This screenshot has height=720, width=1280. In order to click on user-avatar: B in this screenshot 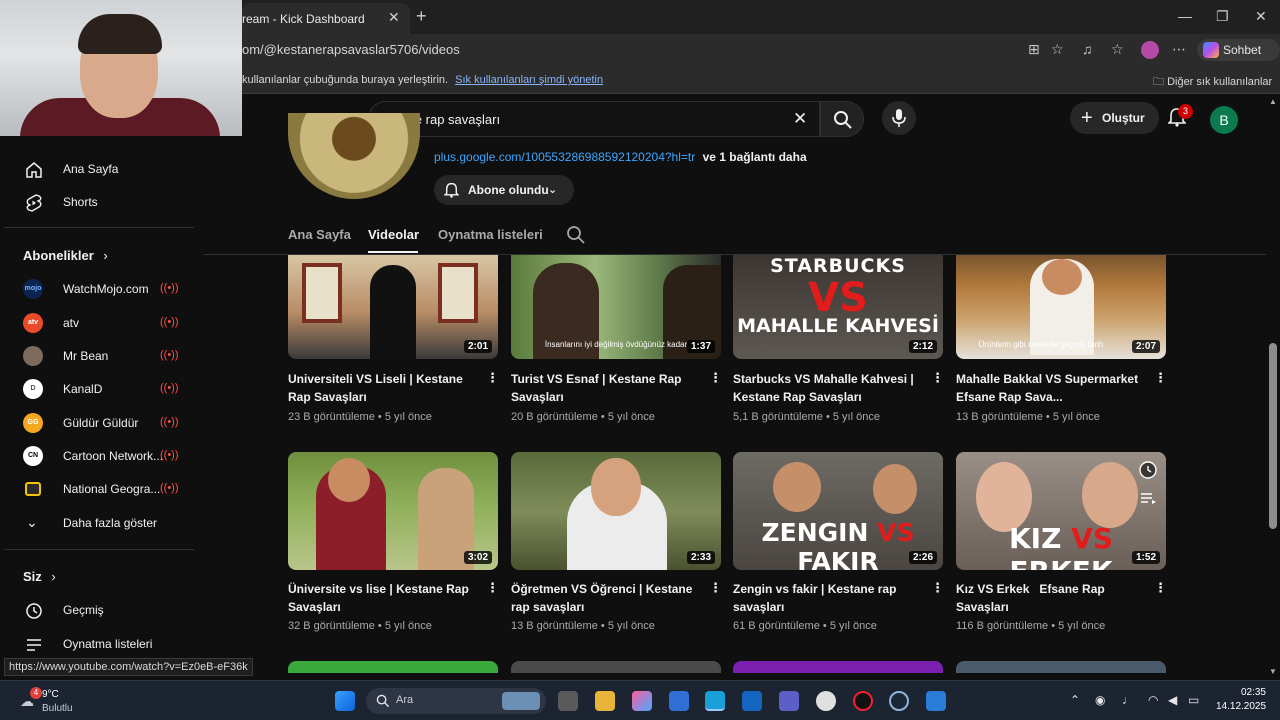, I will do `click(1224, 120)`.